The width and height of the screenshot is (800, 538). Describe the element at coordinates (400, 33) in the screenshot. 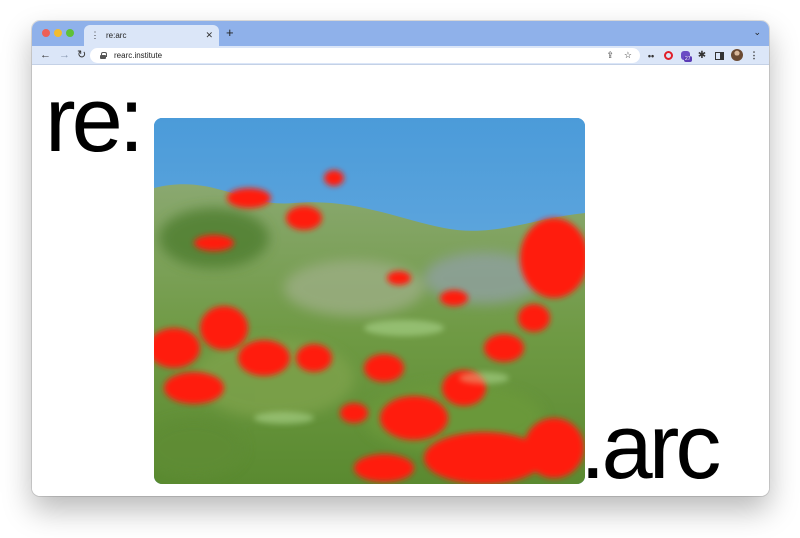

I see `tab-bar: ⋮ re:arc ✕ + ⌄` at that location.